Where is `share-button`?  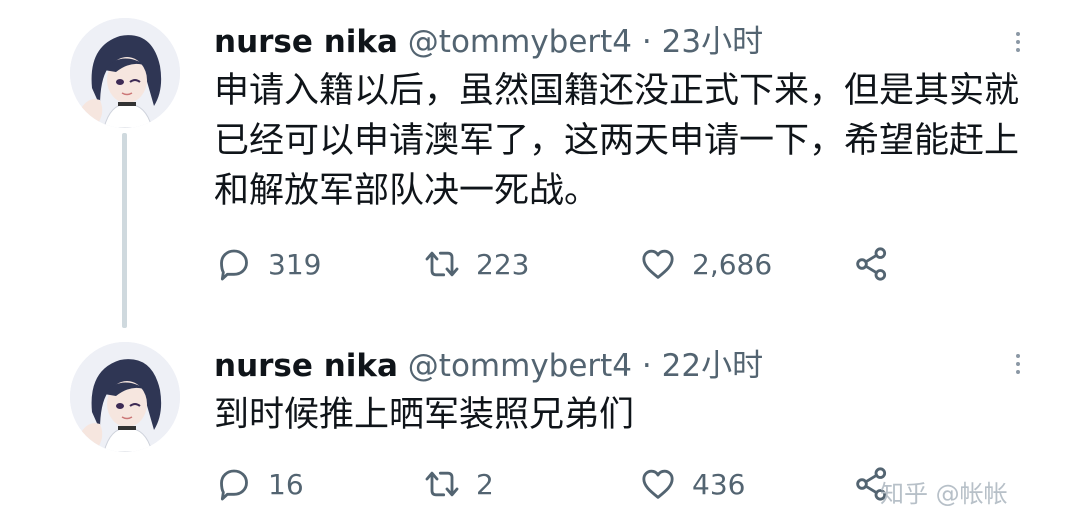 share-button is located at coordinates (872, 264).